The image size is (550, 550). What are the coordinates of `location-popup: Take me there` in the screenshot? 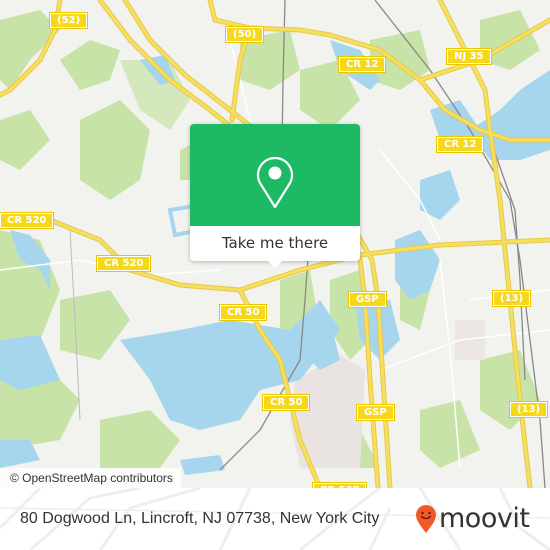 It's located at (275, 196).